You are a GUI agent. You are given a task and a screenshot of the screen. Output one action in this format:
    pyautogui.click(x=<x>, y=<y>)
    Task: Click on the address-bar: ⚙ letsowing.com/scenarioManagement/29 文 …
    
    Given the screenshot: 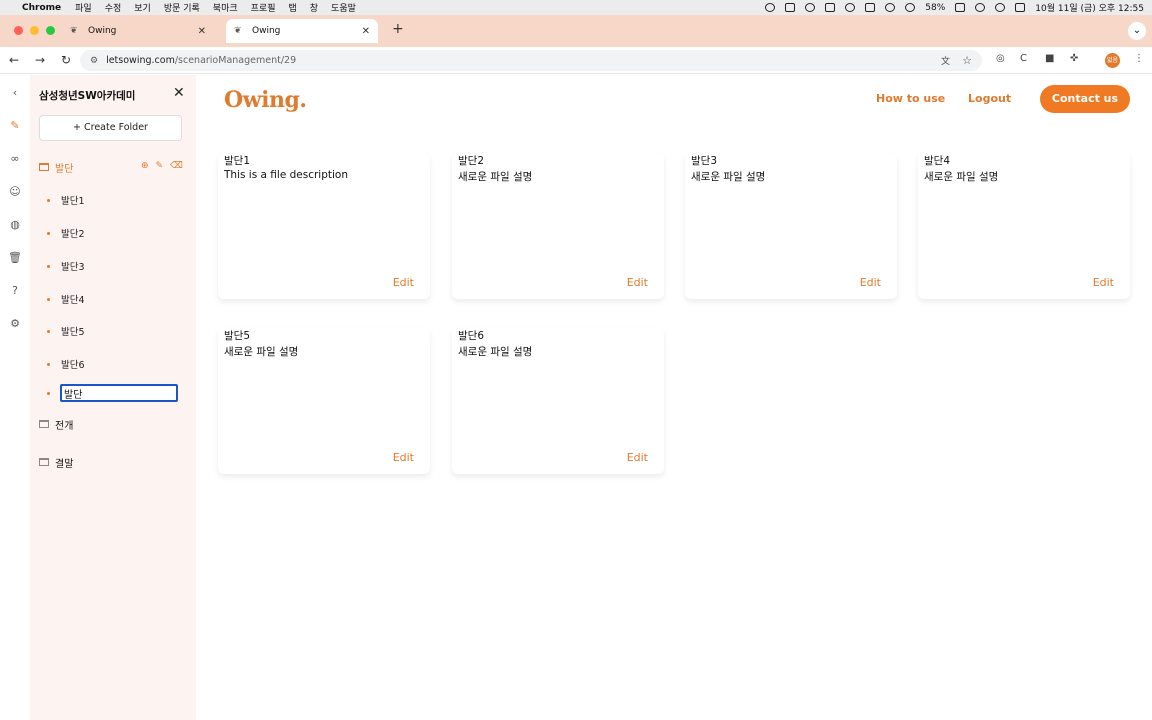 What is the action you would take?
    pyautogui.click(x=531, y=60)
    